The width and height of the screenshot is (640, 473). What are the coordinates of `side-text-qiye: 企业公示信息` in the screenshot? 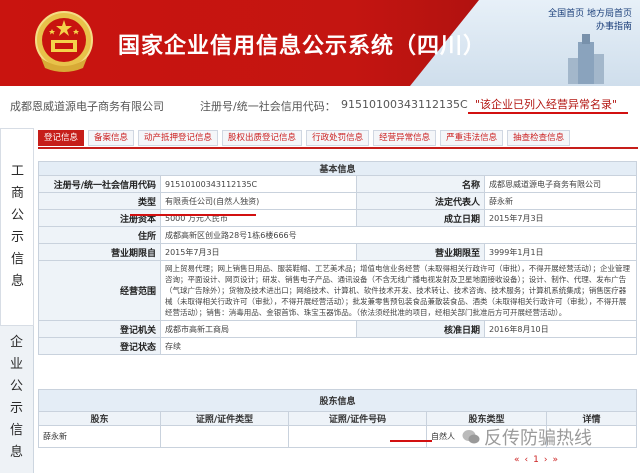 It's located at (17, 397).